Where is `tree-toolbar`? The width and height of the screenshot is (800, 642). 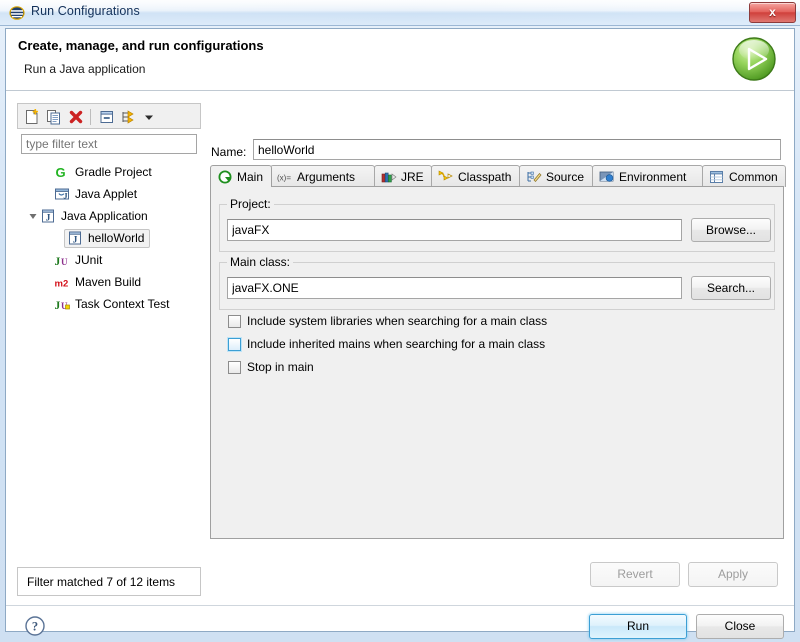 tree-toolbar is located at coordinates (109, 116).